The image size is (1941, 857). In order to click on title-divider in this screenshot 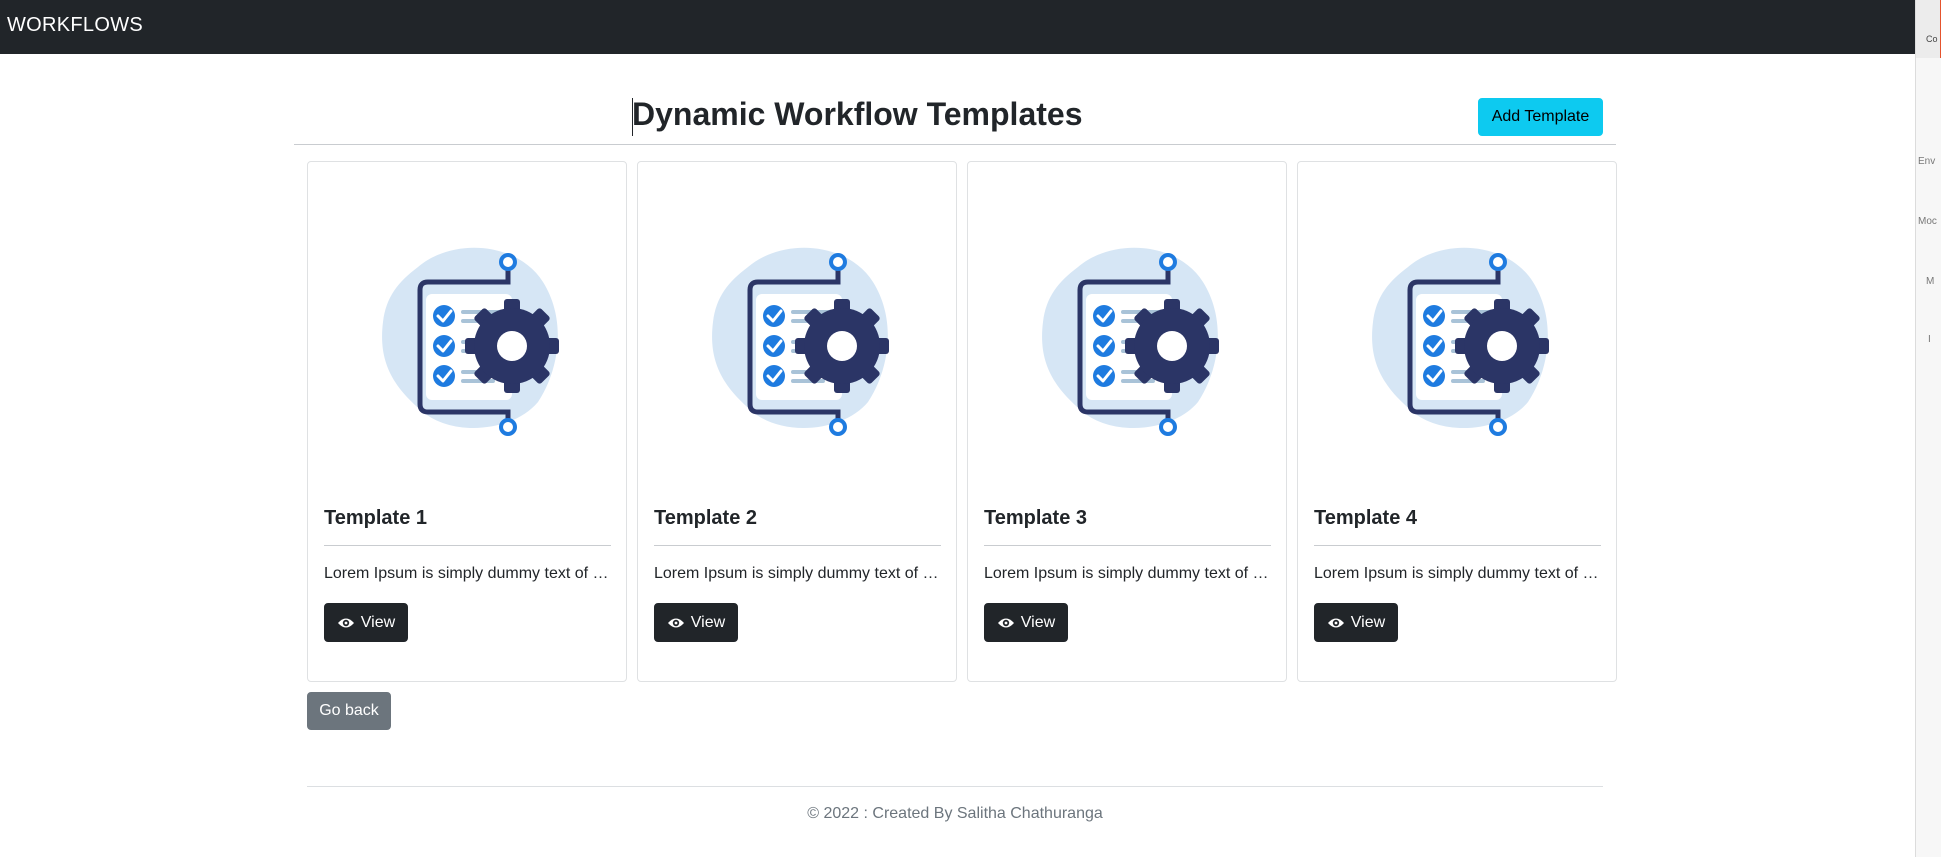, I will do `click(955, 144)`.